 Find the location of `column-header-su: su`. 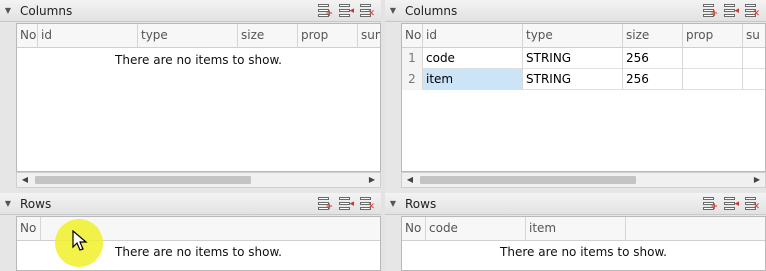

column-header-su: su is located at coordinates (754, 36).